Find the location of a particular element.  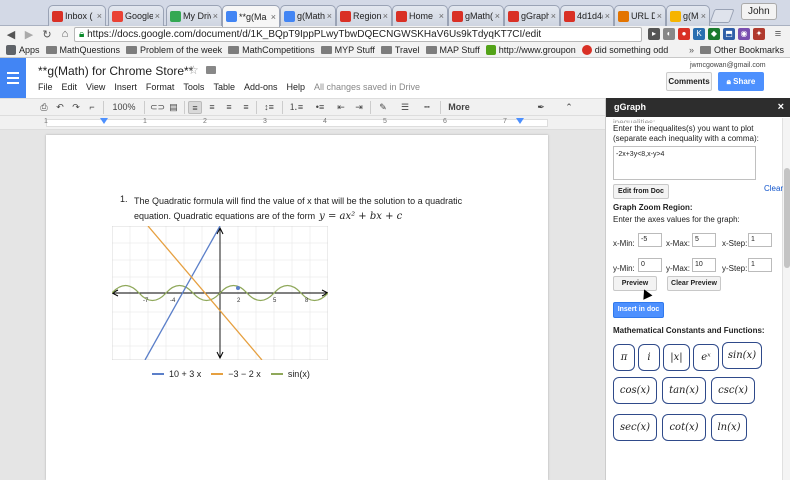

paint-format-icon: ⌐ is located at coordinates (92, 107).